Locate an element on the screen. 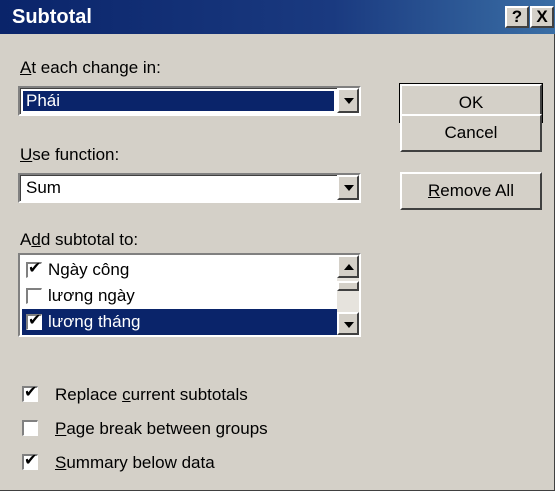  add-subtotal-list: ✔ Ngày công lương ngày ✔ lương tháng is located at coordinates (189, 295).